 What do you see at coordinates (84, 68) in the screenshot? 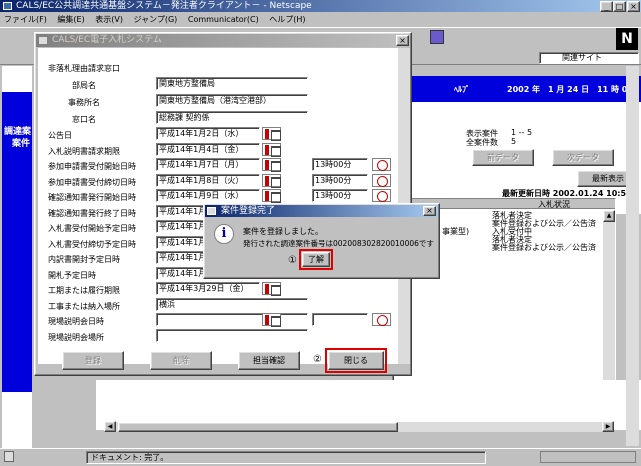
I see `section-heading: 非落札理由請求窓口` at bounding box center [84, 68].